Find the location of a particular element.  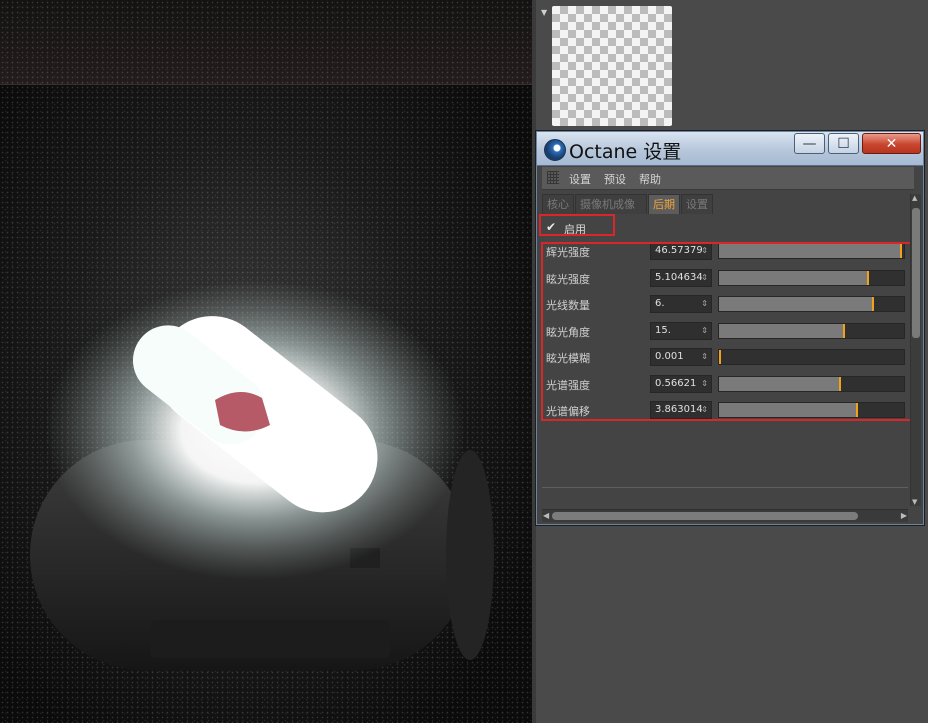

tab-bar: 核心 摄像机成像 后期 设置 is located at coordinates (727, 204).